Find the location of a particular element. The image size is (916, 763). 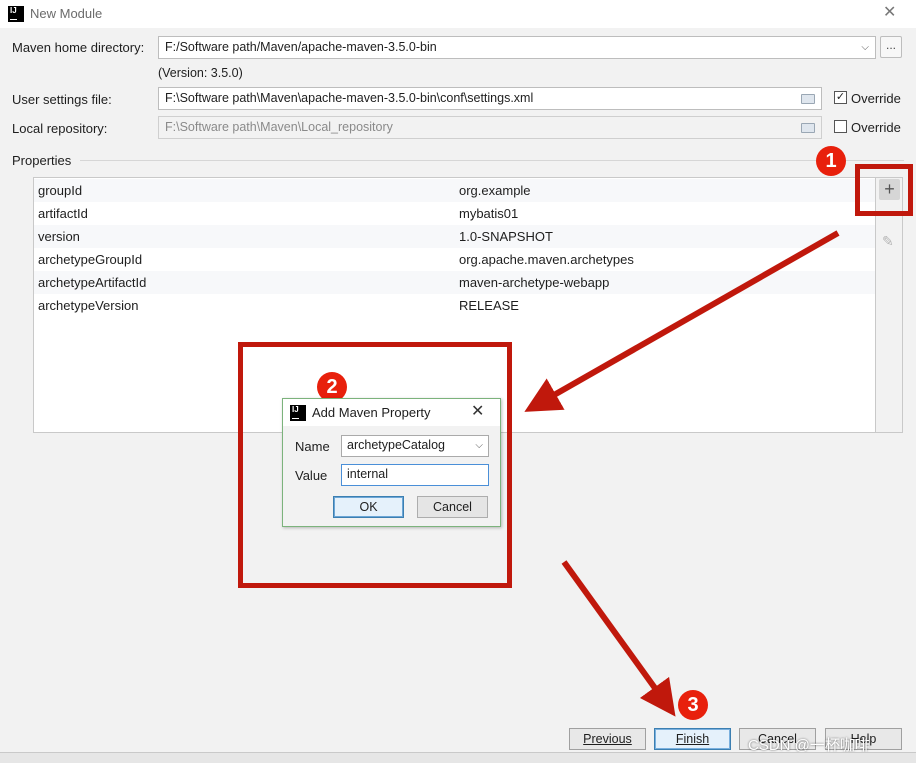

ok-button: OK is located at coordinates (368, 507).